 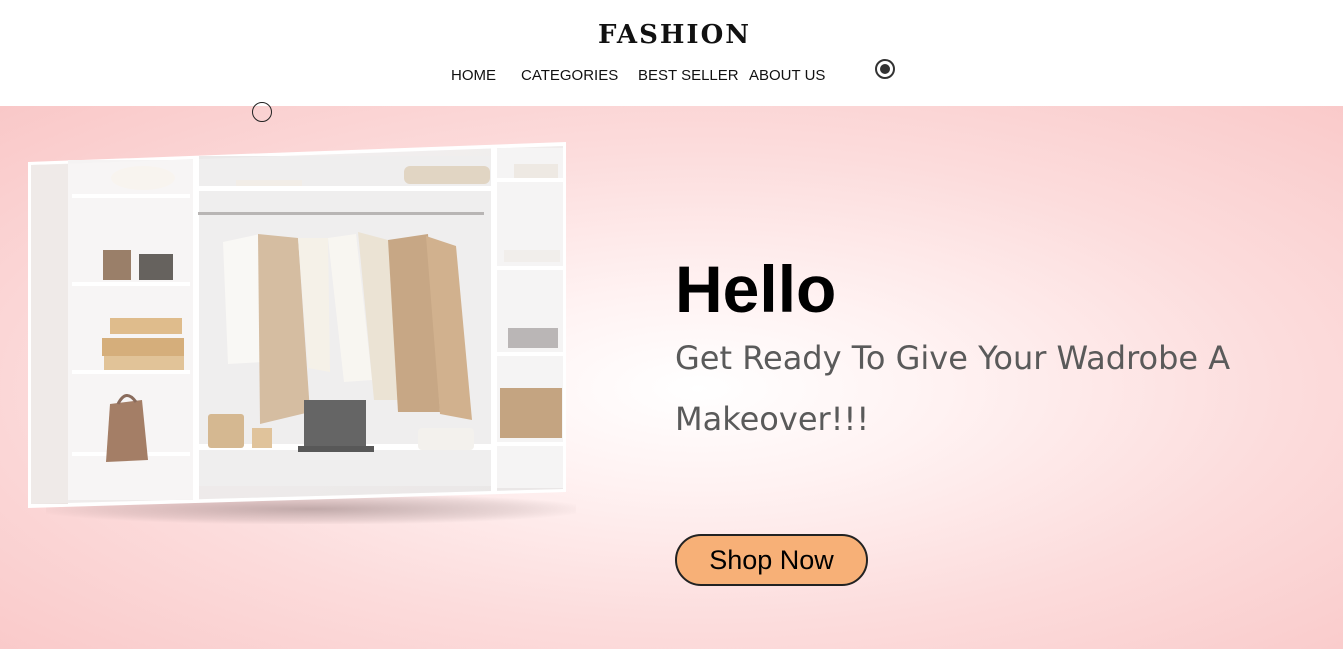 What do you see at coordinates (569, 75) in the screenshot?
I see `nav-categories: CATEGORIES` at bounding box center [569, 75].